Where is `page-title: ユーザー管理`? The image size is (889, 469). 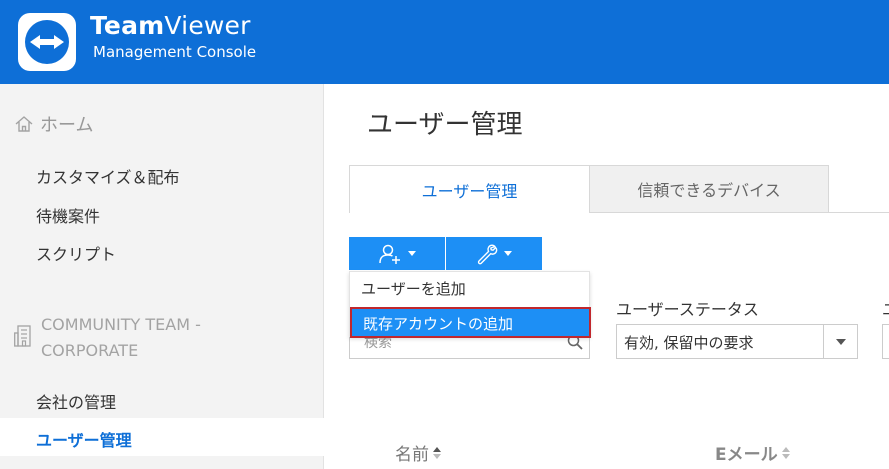
page-title: ユーザー管理 is located at coordinates (445, 125).